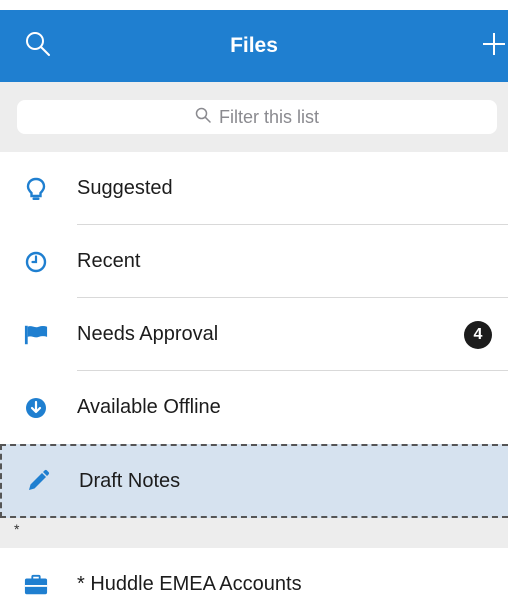  What do you see at coordinates (36, 585) in the screenshot?
I see `briefcase-icon` at bounding box center [36, 585].